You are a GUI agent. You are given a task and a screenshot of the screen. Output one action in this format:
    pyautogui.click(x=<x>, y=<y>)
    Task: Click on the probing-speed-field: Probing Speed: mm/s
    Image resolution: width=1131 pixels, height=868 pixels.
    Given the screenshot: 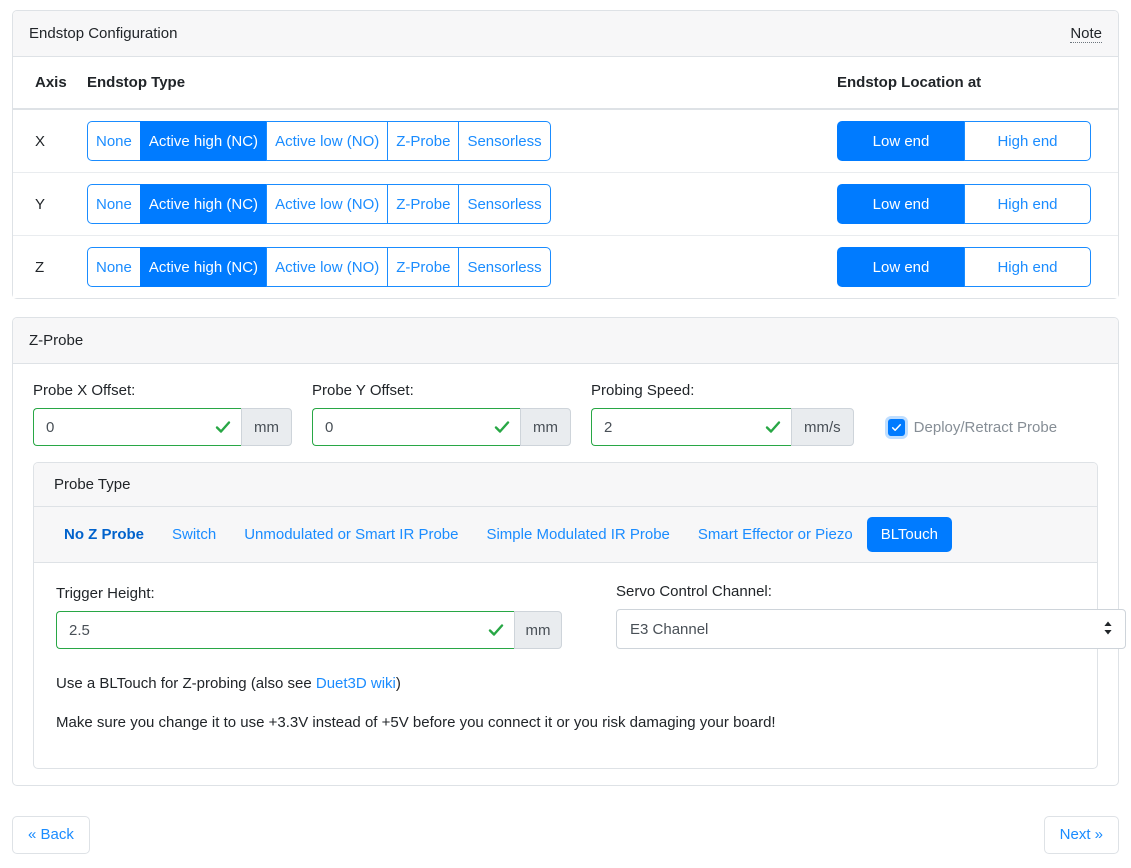 What is the action you would take?
    pyautogui.click(x=722, y=414)
    